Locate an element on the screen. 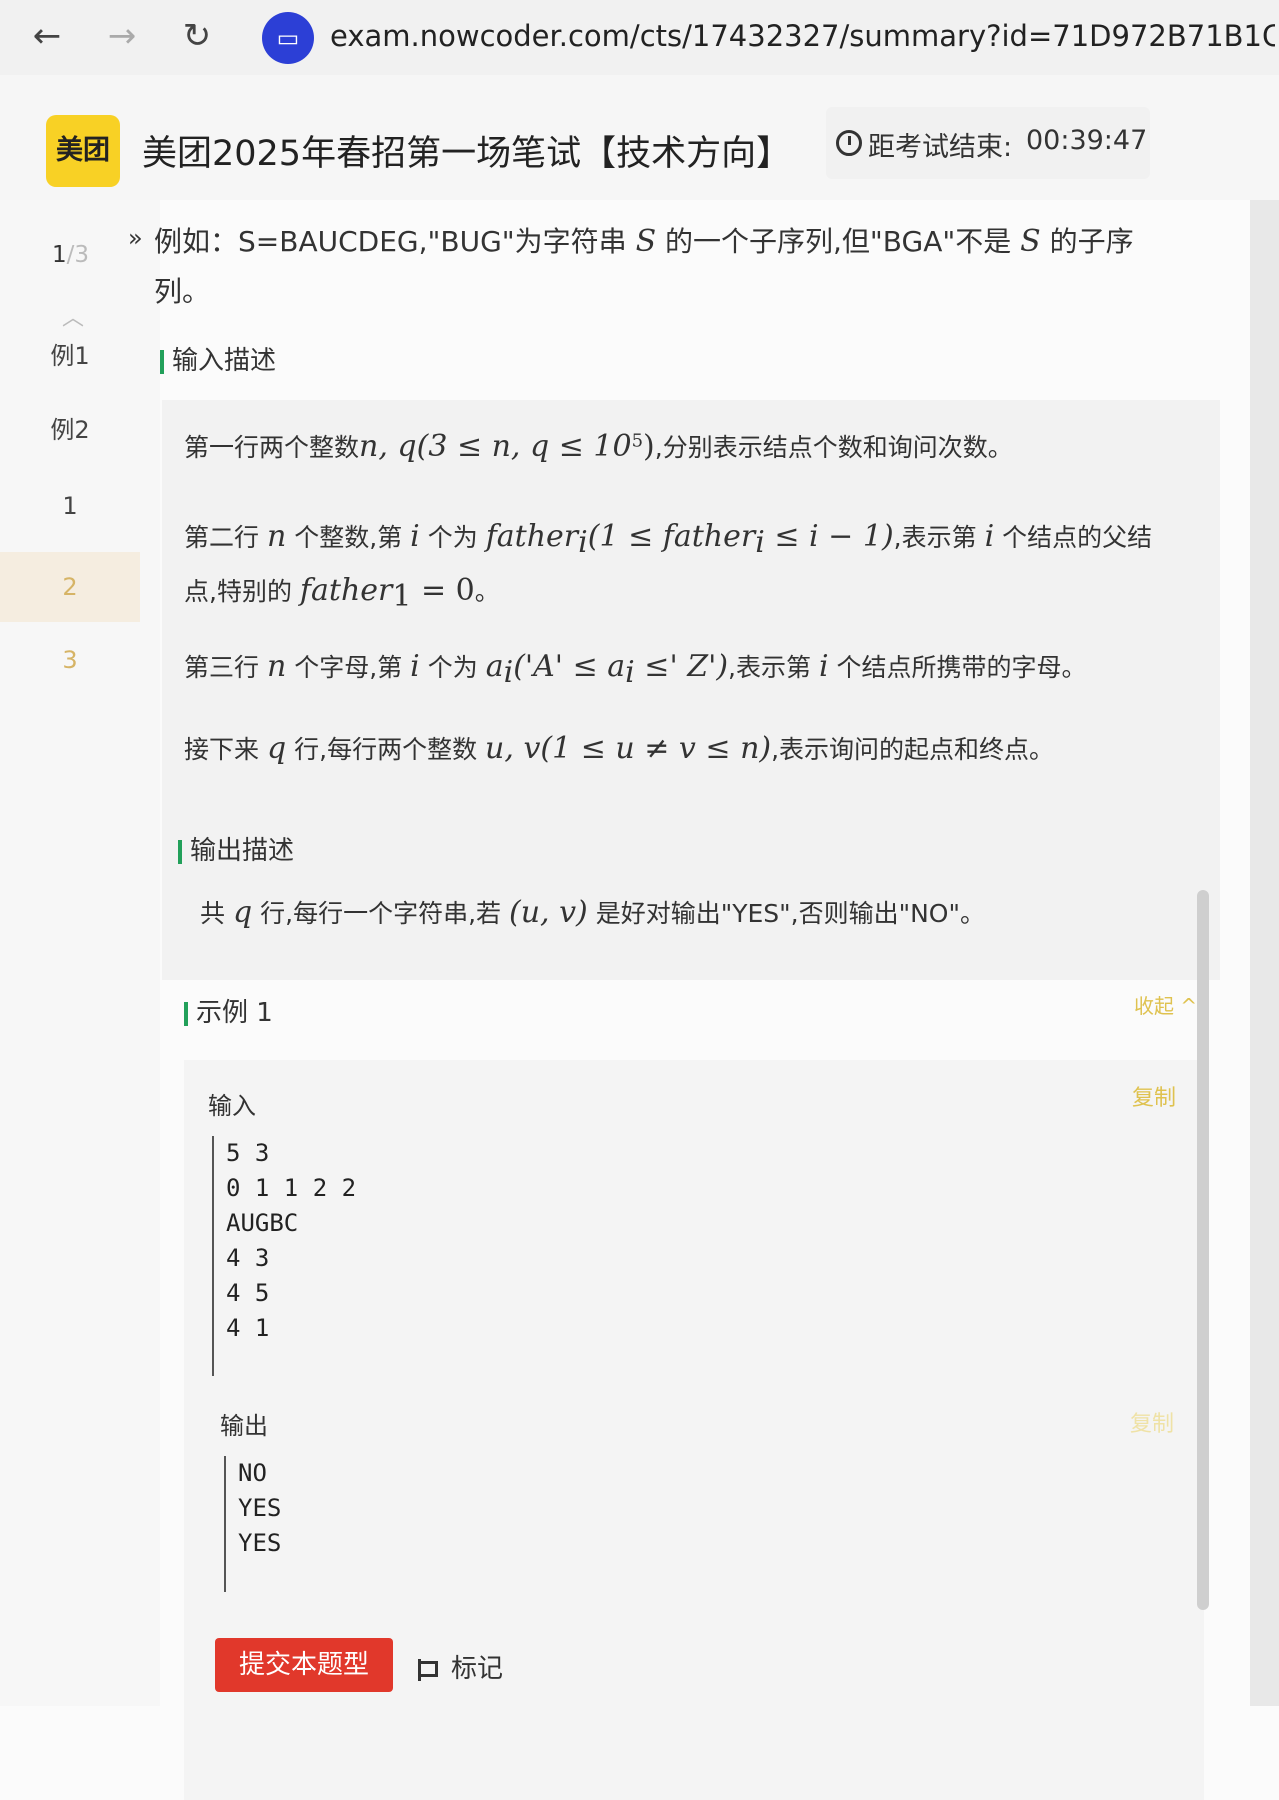 Image resolution: width=1279 pixels, height=1800 pixels. input-line: 4 1 is located at coordinates (248, 1328).